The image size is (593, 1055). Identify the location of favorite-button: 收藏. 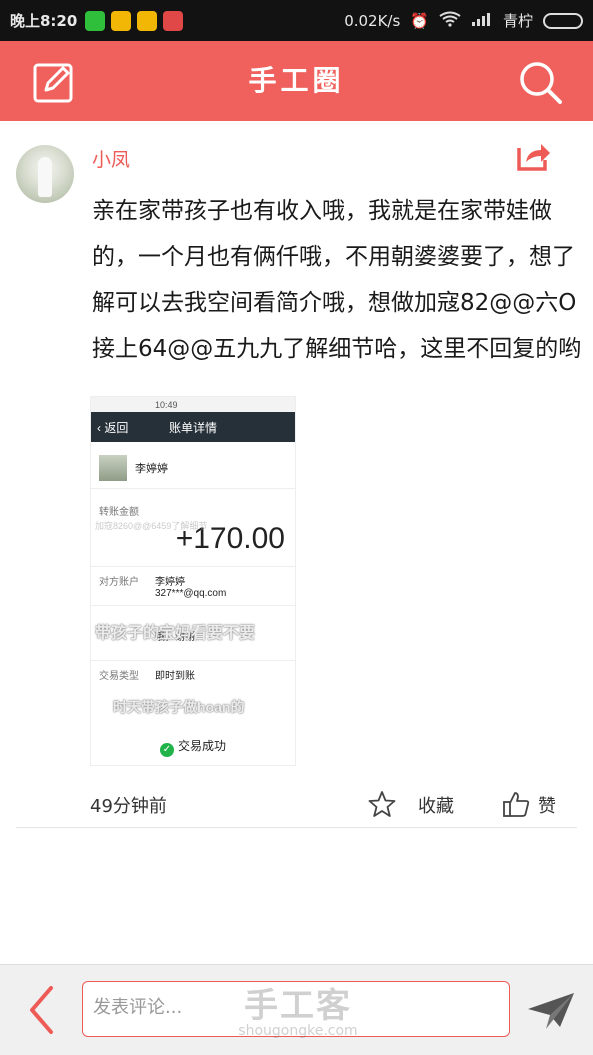
(436, 805).